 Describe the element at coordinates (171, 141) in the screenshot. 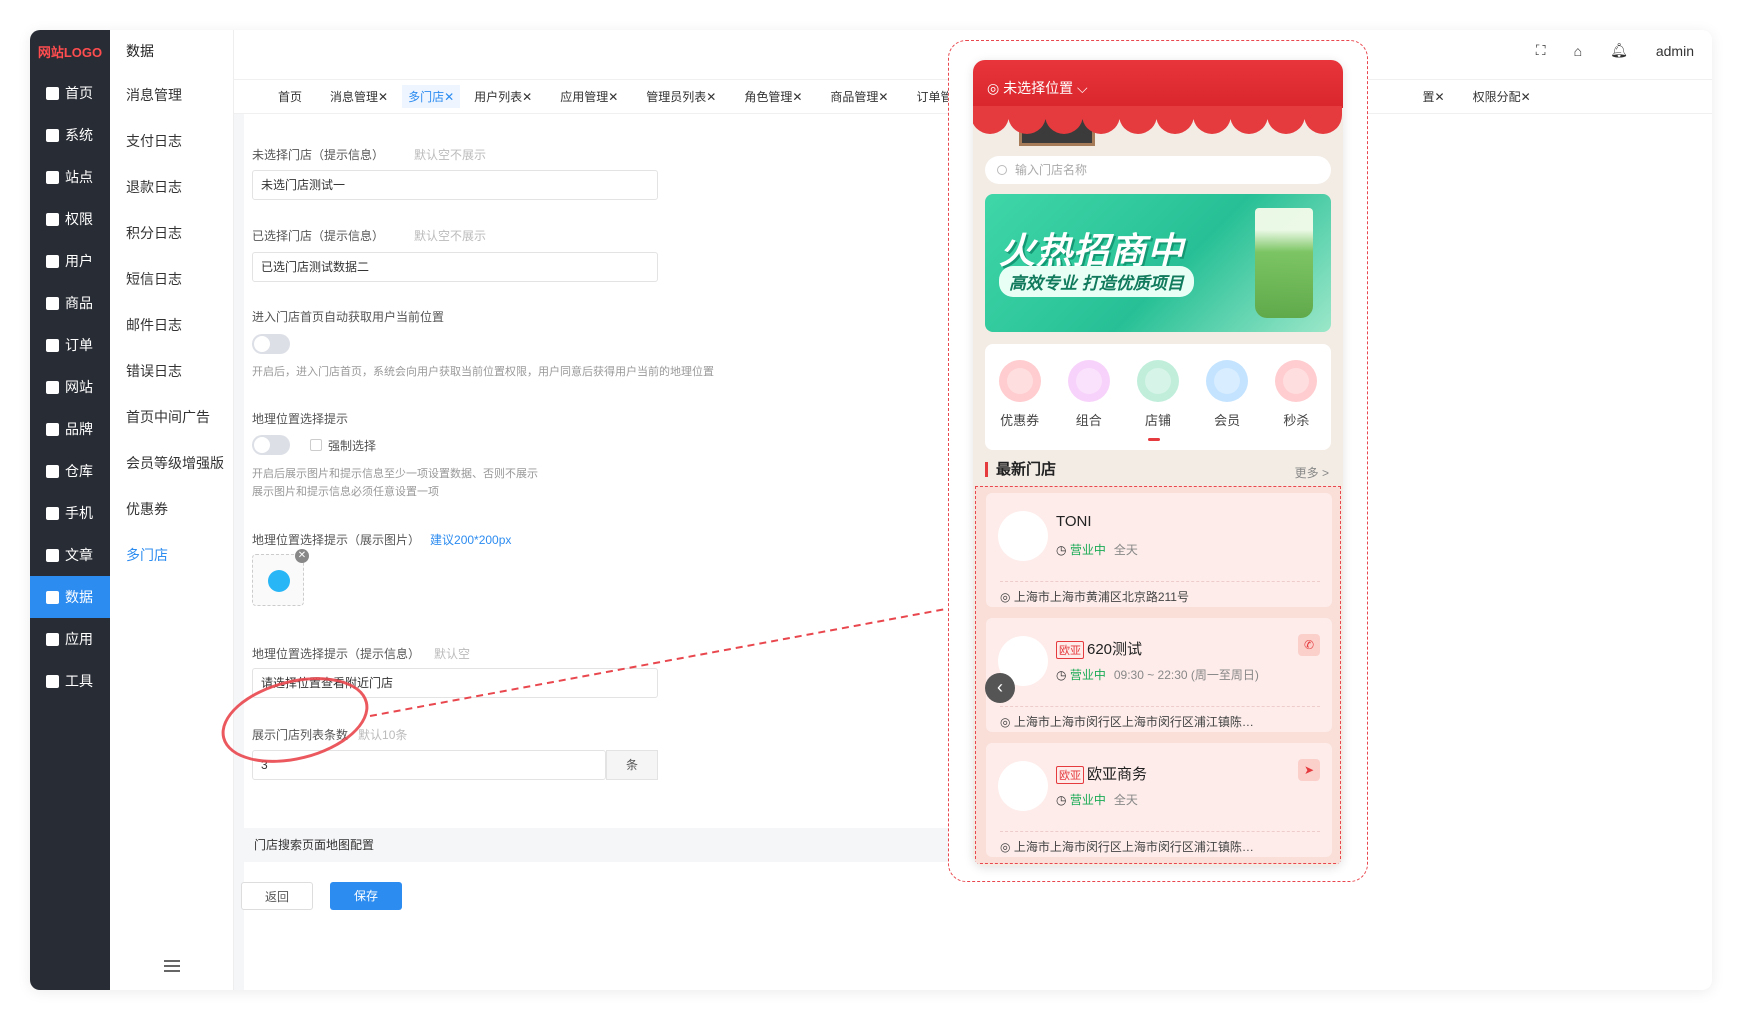

I see `subnav-item: 支付日志` at that location.